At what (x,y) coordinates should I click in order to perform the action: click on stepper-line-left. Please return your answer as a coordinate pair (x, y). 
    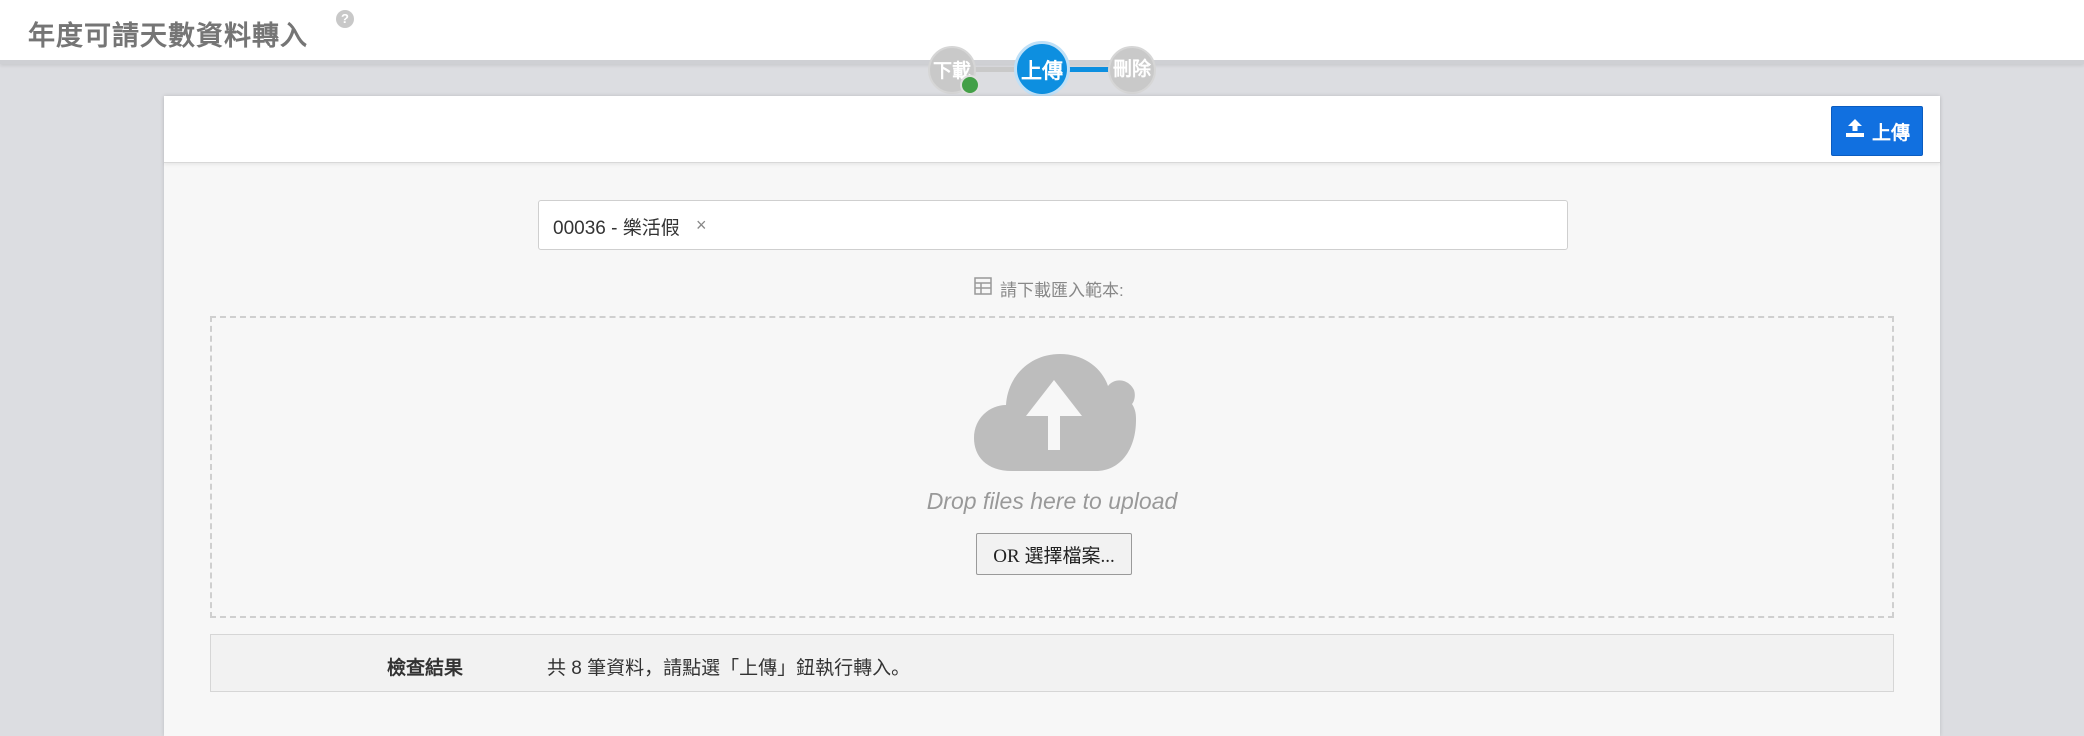
    Looking at the image, I should click on (995, 69).